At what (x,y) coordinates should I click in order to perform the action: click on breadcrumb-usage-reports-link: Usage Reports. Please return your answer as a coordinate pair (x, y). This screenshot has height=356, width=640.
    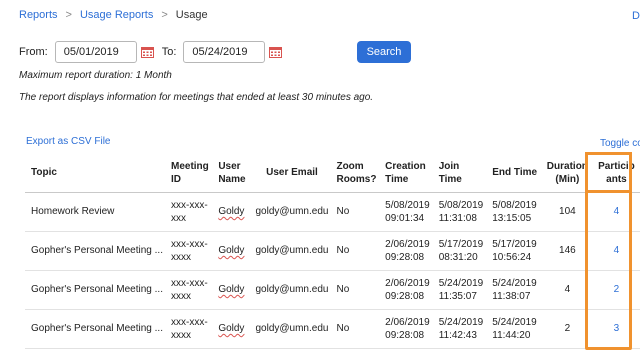
    Looking at the image, I should click on (116, 15).